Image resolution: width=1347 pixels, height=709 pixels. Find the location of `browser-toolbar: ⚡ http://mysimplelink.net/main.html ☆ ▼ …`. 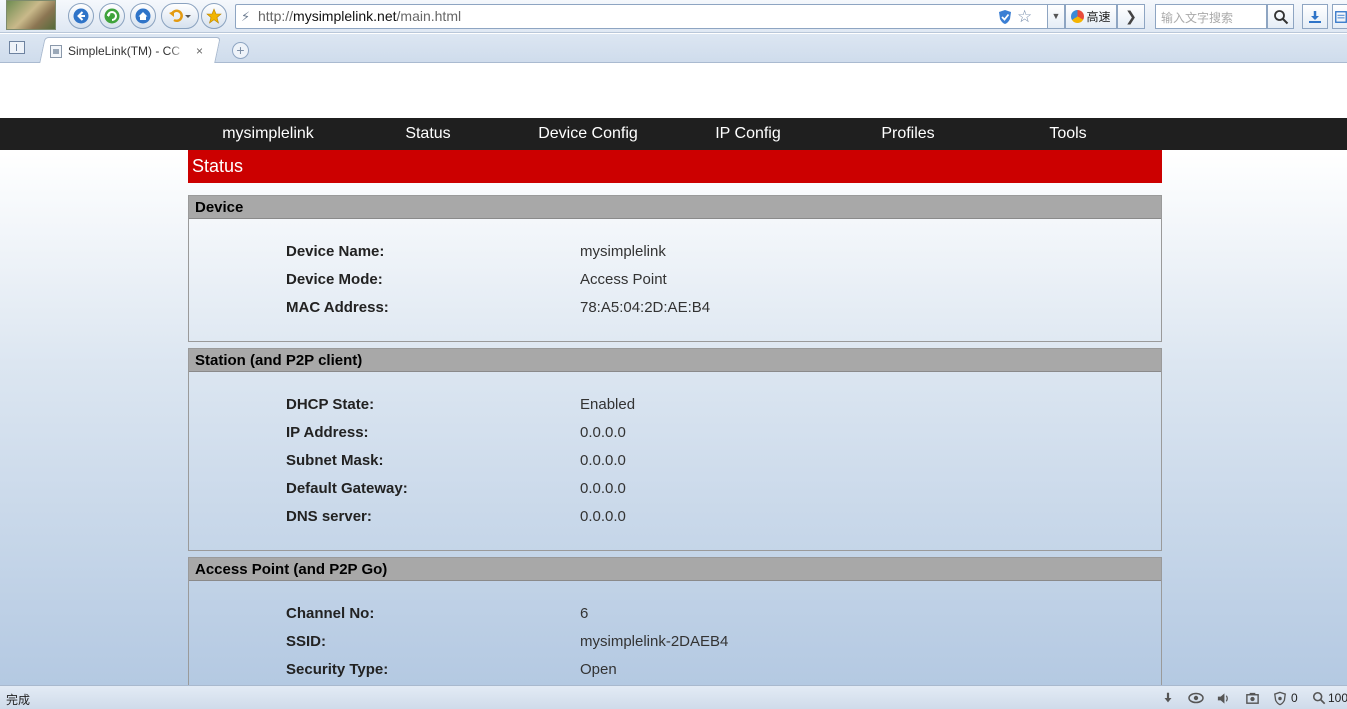

browser-toolbar: ⚡ http://mysimplelink.net/main.html ☆ ▼ … is located at coordinates (673, 16).